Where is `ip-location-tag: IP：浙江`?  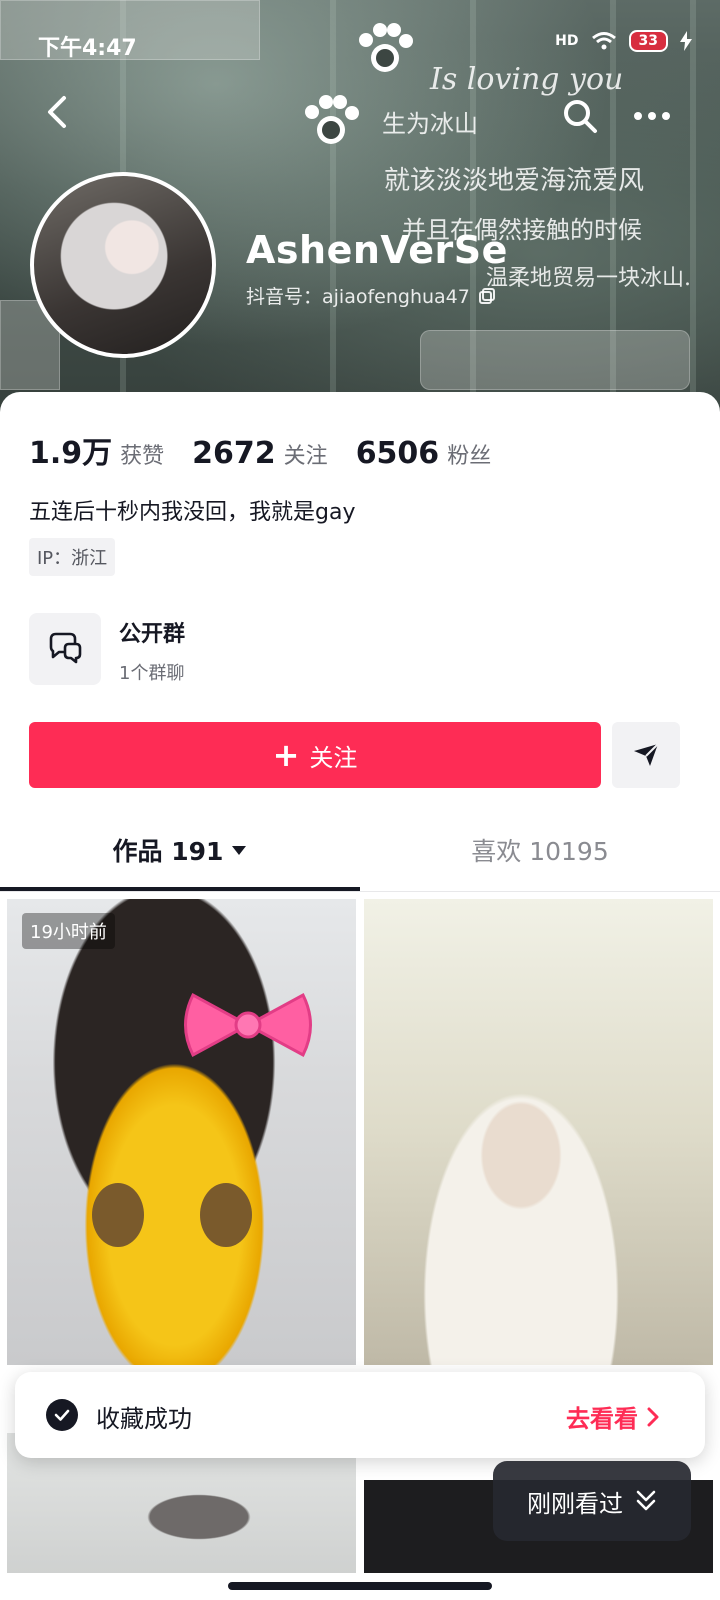 ip-location-tag: IP：浙江 is located at coordinates (72, 557).